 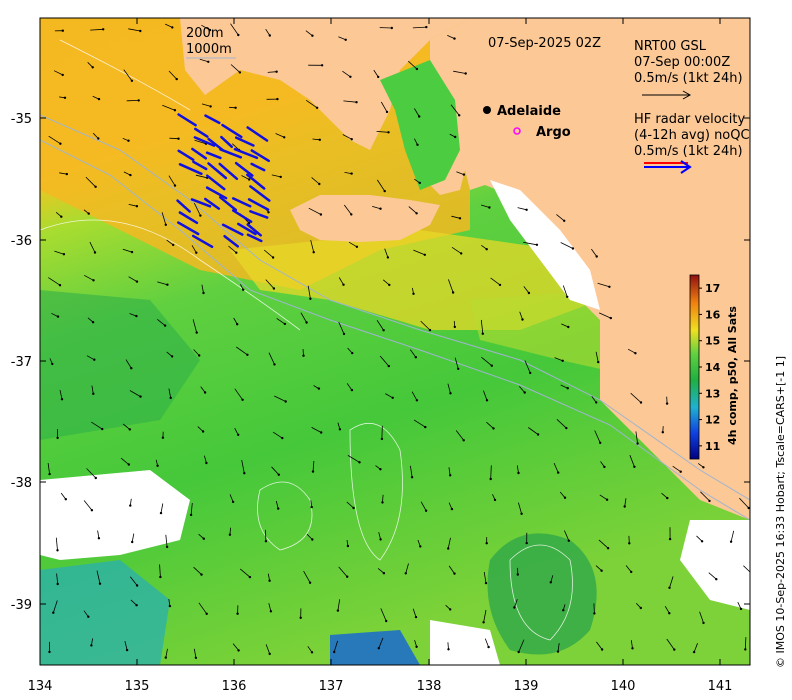 What do you see at coordinates (234, 686) in the screenshot?
I see `x-tick-label: 136` at bounding box center [234, 686].